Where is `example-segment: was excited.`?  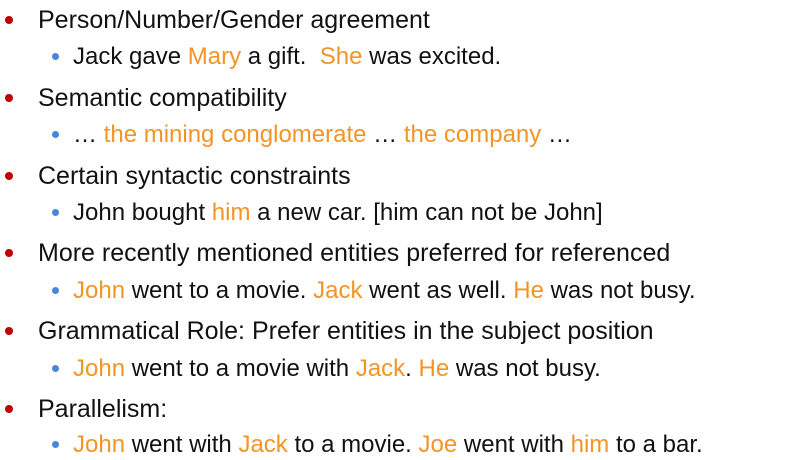
example-segment: was excited. is located at coordinates (432, 56).